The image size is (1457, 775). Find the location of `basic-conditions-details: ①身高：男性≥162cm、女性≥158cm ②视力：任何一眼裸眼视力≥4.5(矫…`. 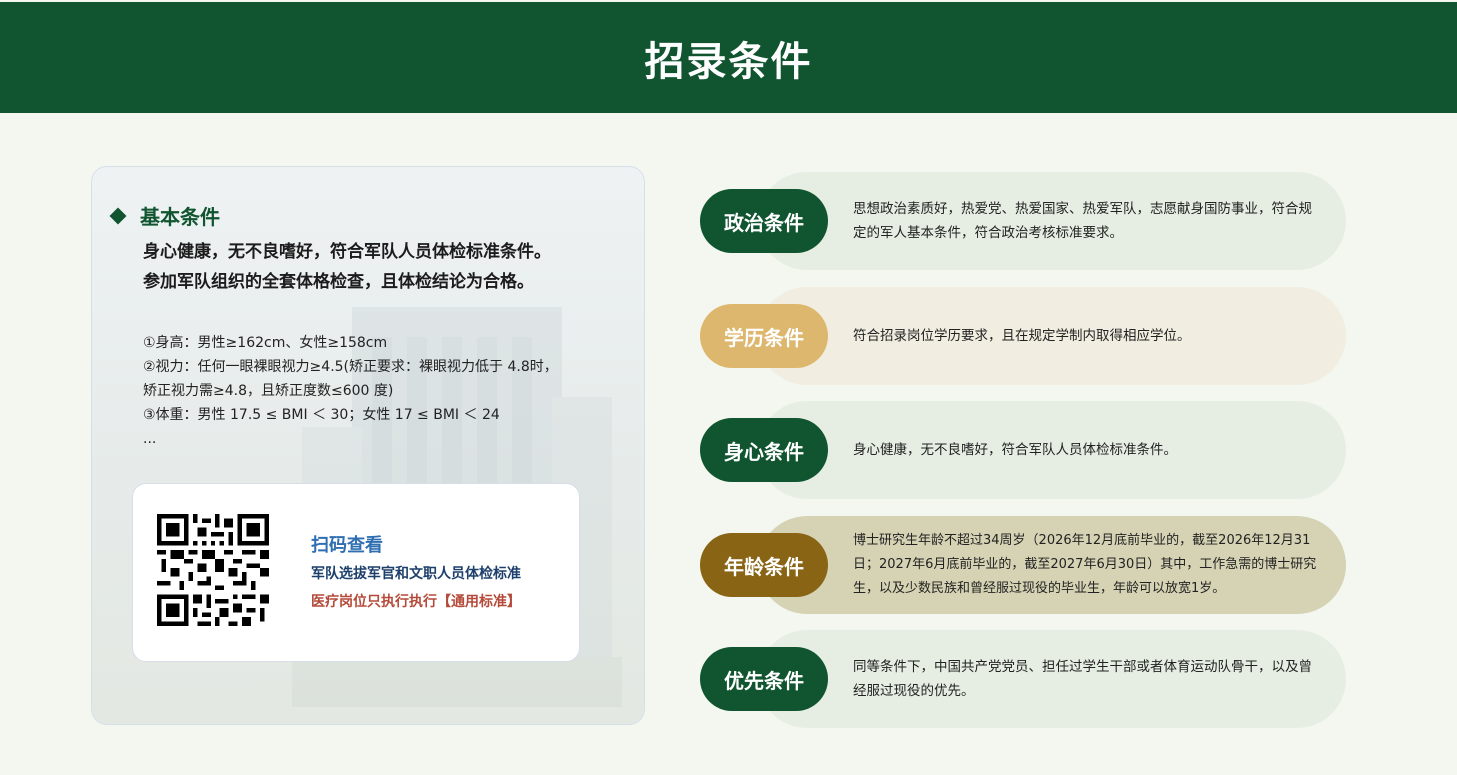

basic-conditions-details: ①身高：男性≥162cm、女性≥158cm ②视力：任何一眼裸眼视力≥4.5(矫… is located at coordinates (378, 391).